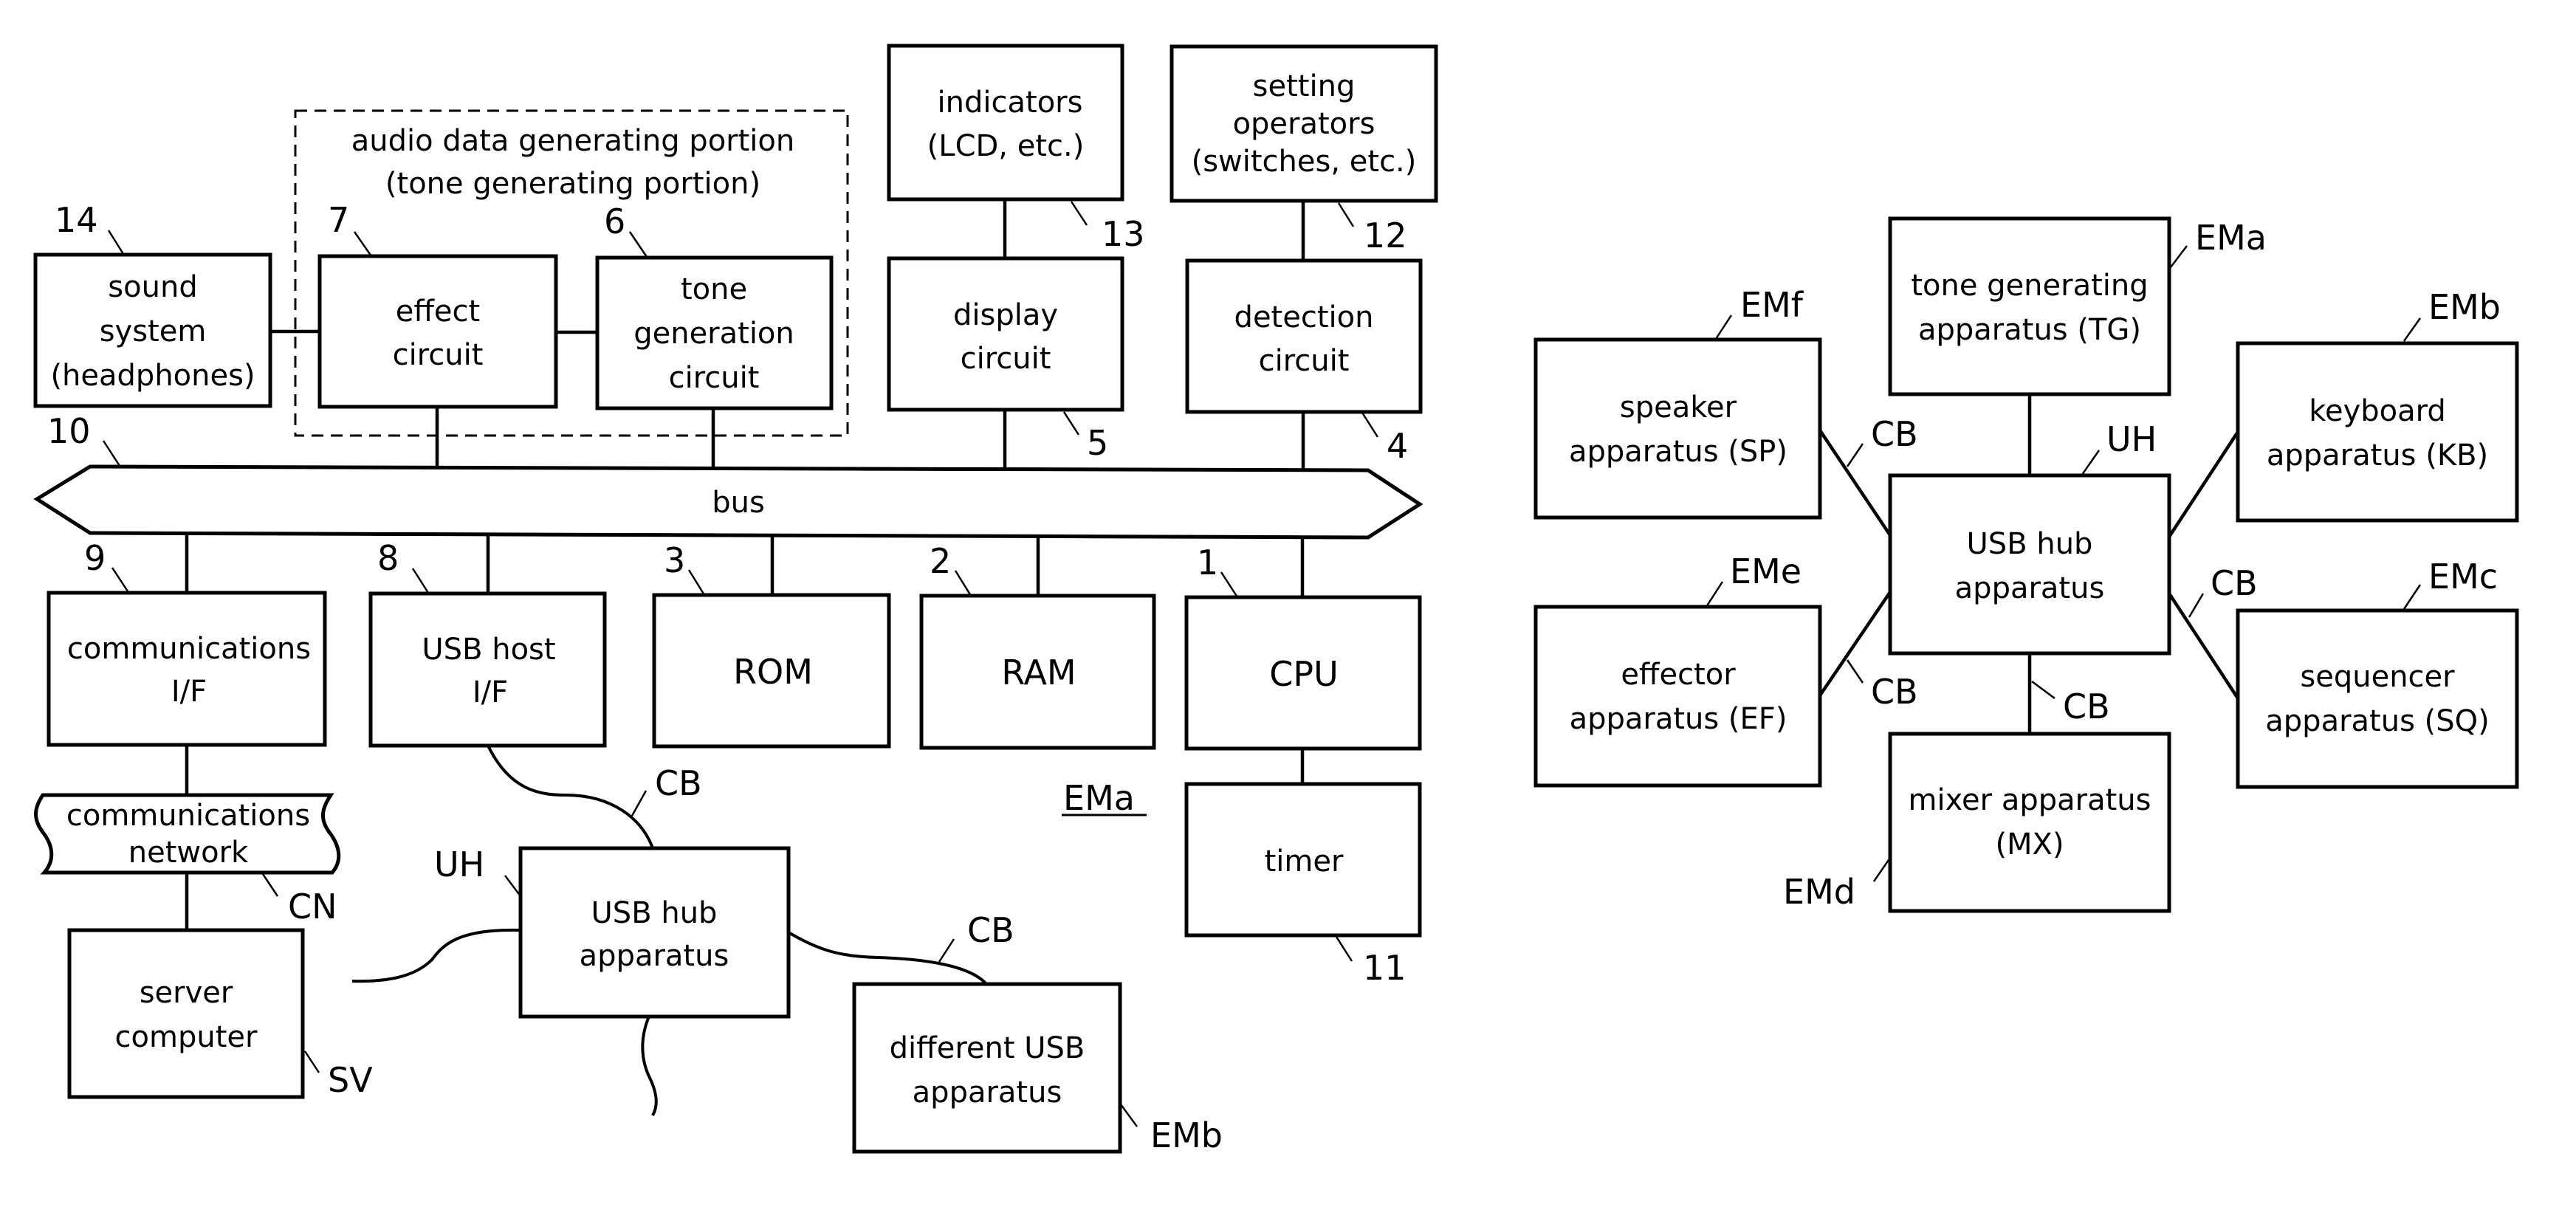 This screenshot has width=2576, height=1207. I want to click on block-effect-circuit: effect circuit, so click(438, 332).